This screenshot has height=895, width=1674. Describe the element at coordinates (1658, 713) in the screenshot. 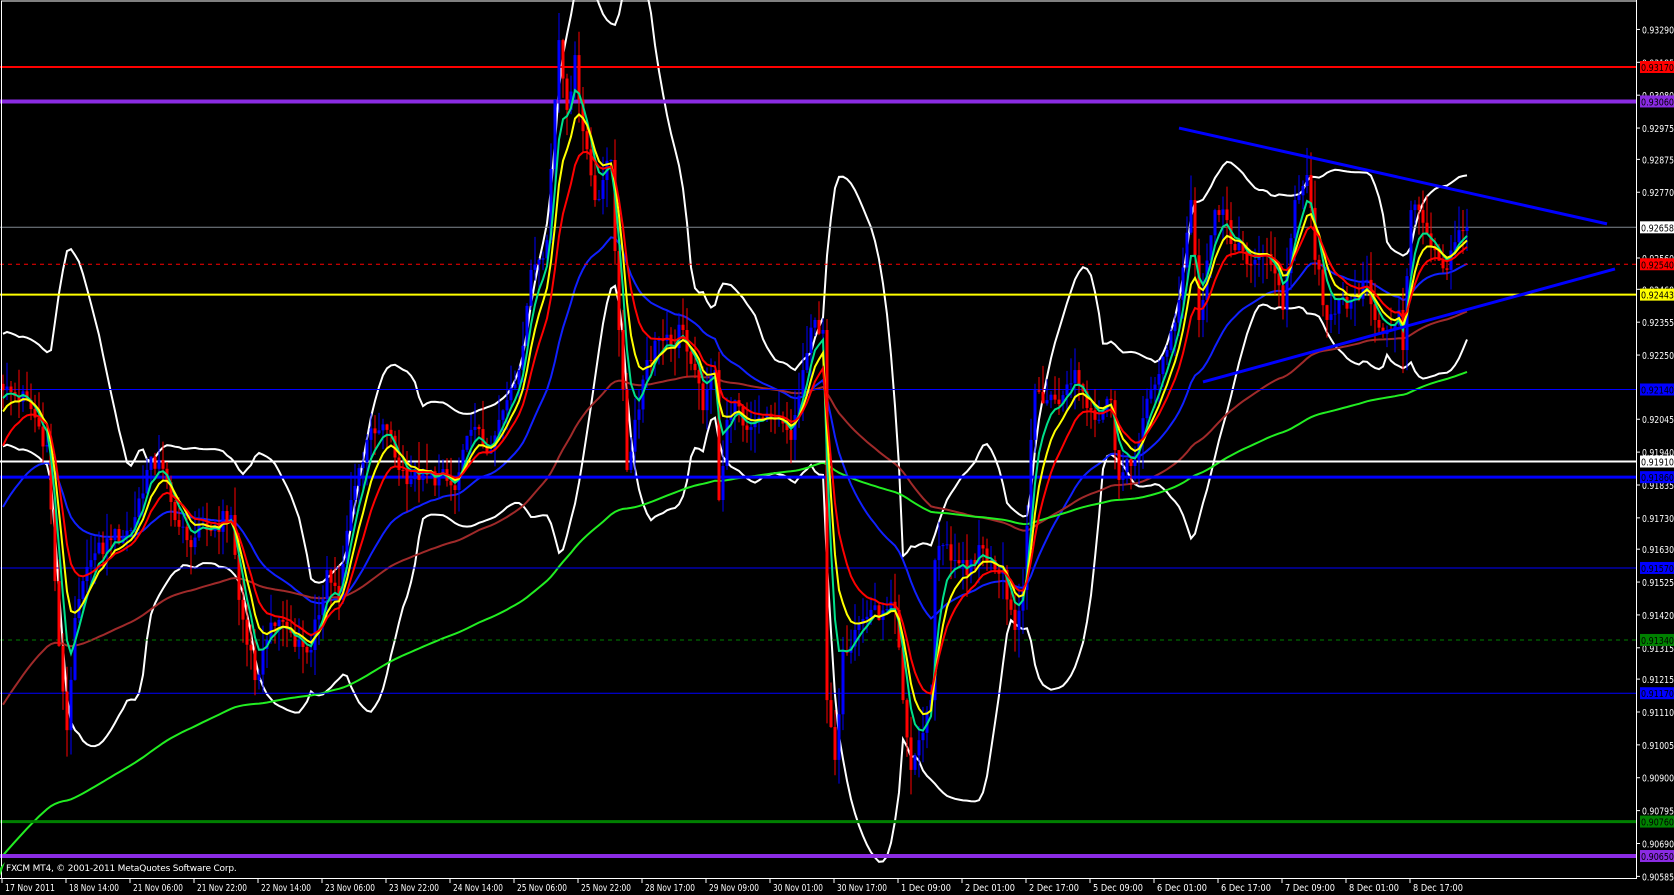

I see `y-tick-label: 0.91110` at that location.